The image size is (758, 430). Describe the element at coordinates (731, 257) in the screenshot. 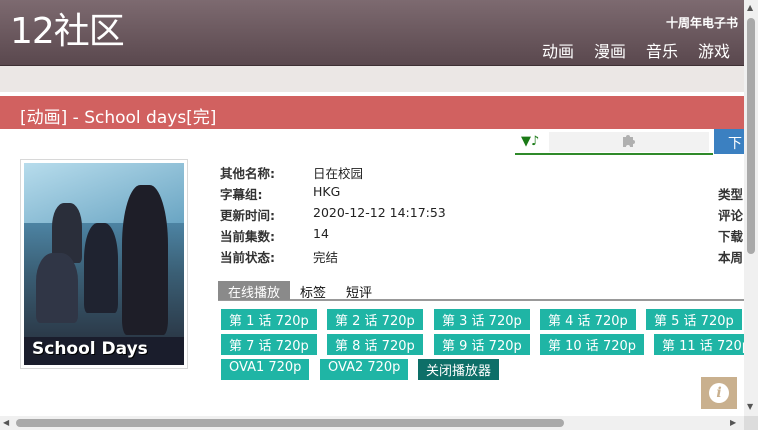

I see `right-label-weekly: 本周` at that location.